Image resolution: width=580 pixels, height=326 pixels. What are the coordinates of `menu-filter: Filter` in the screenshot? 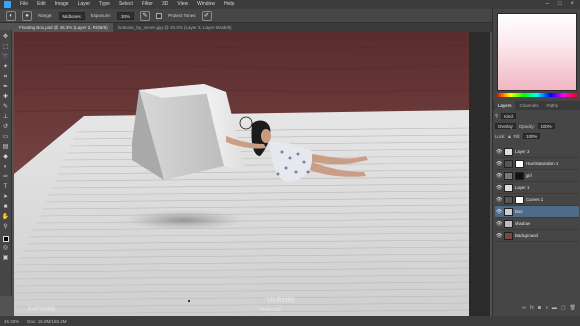 It's located at (147, 4).